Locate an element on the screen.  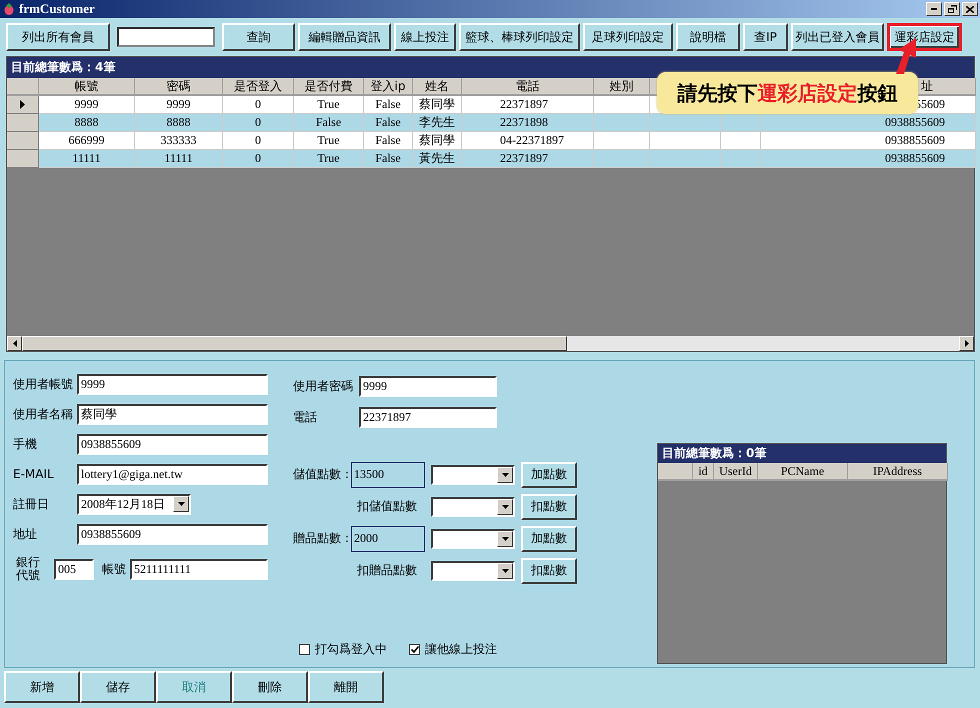
toolbar-button: 說明檔 is located at coordinates (708, 37).